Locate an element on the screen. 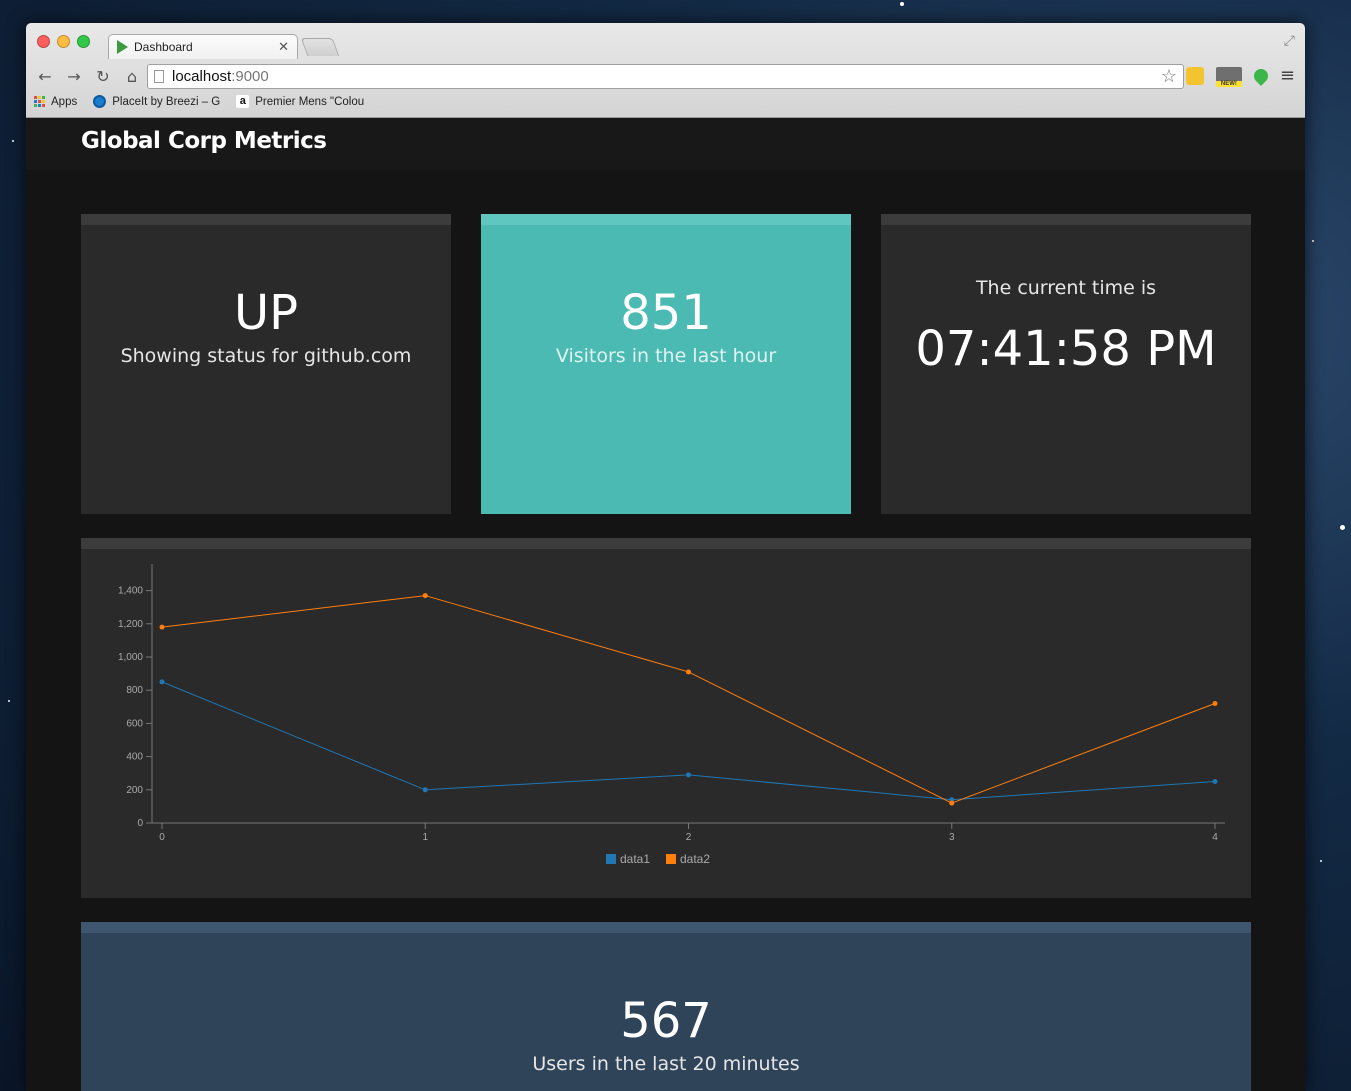  time-value: 07:41:58 PM is located at coordinates (1066, 349).